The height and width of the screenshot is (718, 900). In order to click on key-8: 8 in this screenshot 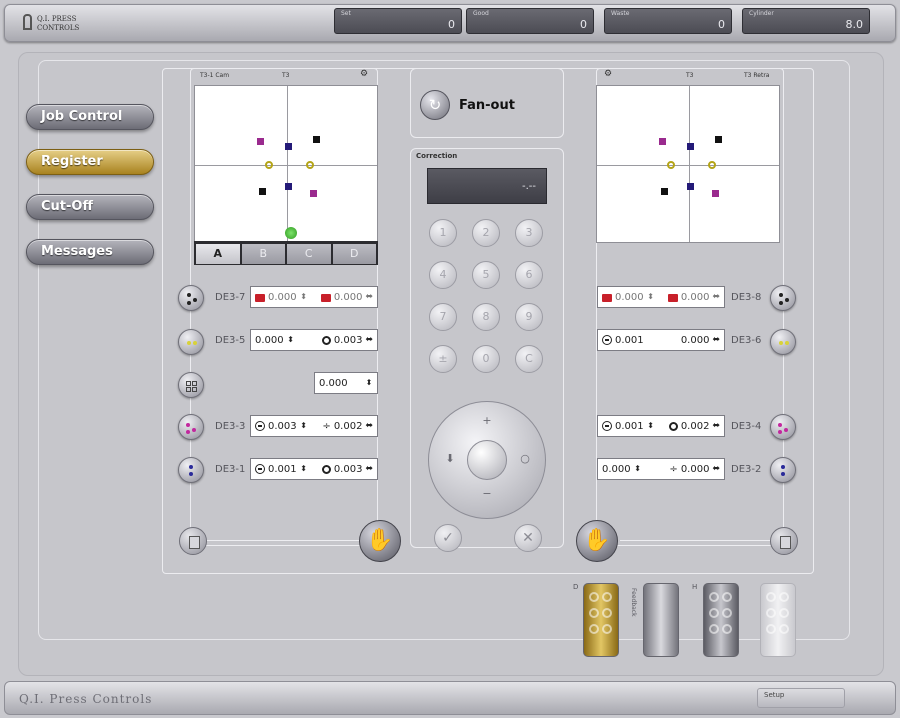, I will do `click(486, 317)`.